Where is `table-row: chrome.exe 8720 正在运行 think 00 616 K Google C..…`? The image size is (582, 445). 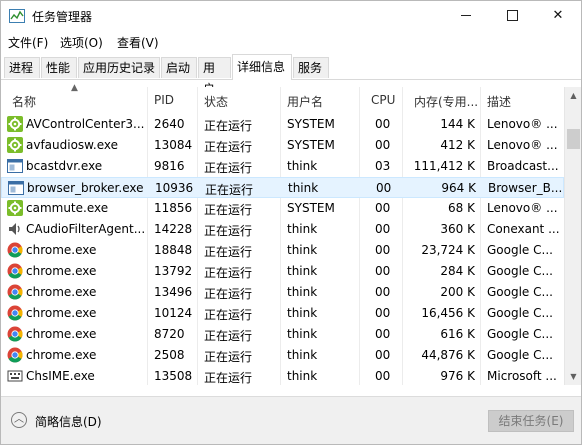
table-row: chrome.exe 8720 正在运行 think 00 616 K Google C..… is located at coordinates (282, 334).